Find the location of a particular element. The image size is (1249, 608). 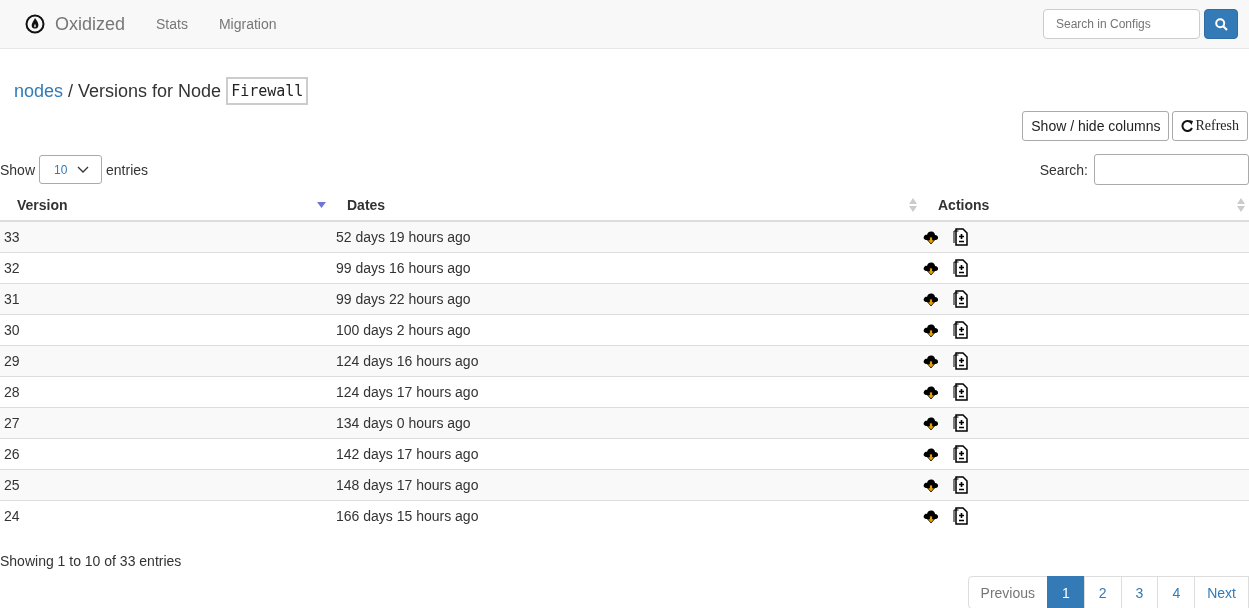

search-field: Search in Configs is located at coordinates (1121, 24).